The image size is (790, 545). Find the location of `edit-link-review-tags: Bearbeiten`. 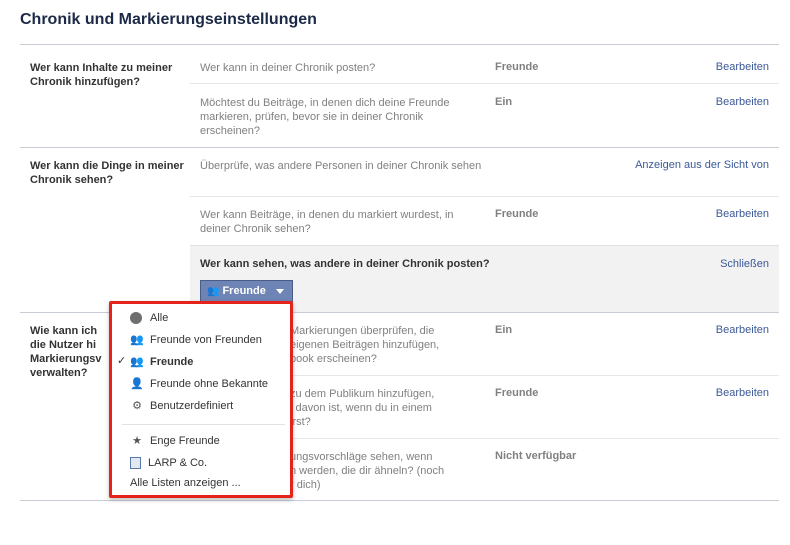

edit-link-review-tags: Bearbeiten is located at coordinates (742, 102).